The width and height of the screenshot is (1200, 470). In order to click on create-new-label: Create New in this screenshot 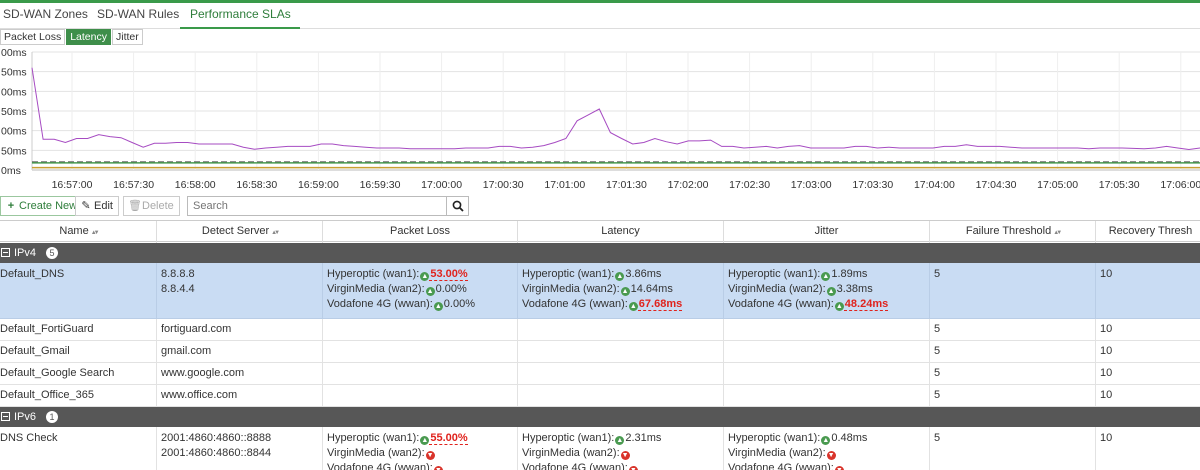, I will do `click(48, 206)`.